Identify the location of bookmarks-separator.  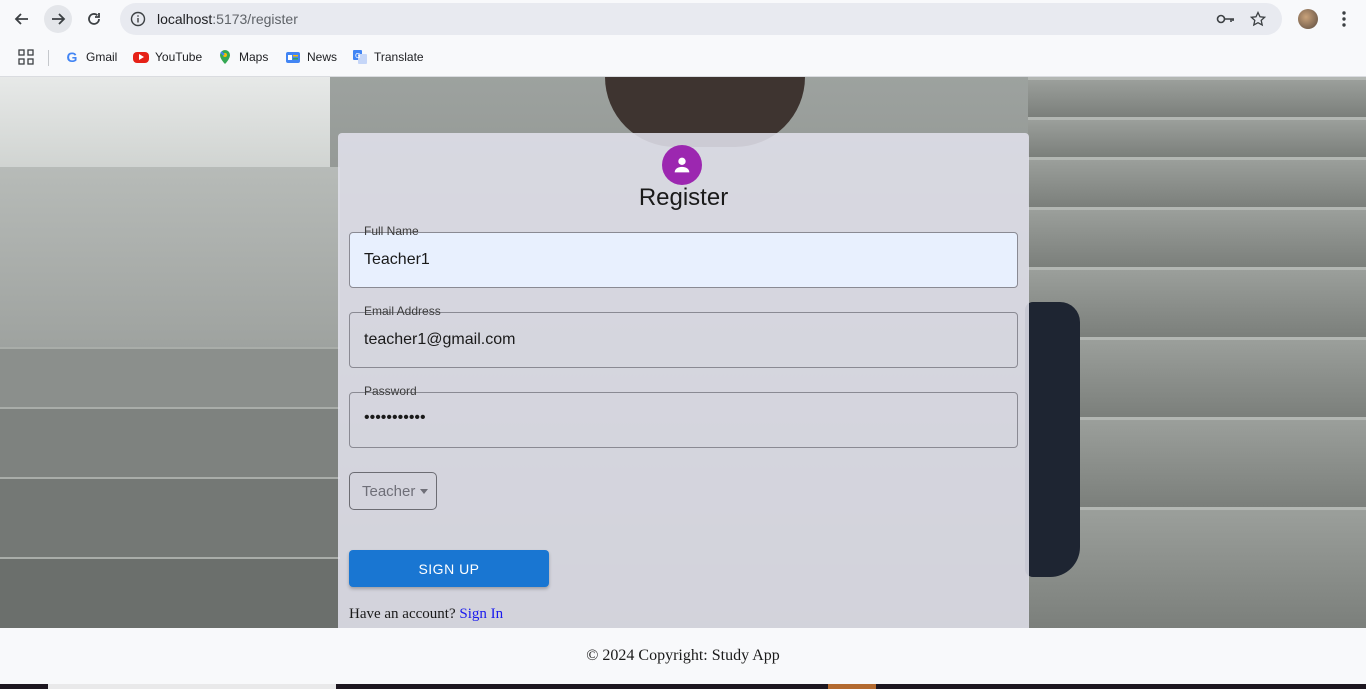
(48, 58).